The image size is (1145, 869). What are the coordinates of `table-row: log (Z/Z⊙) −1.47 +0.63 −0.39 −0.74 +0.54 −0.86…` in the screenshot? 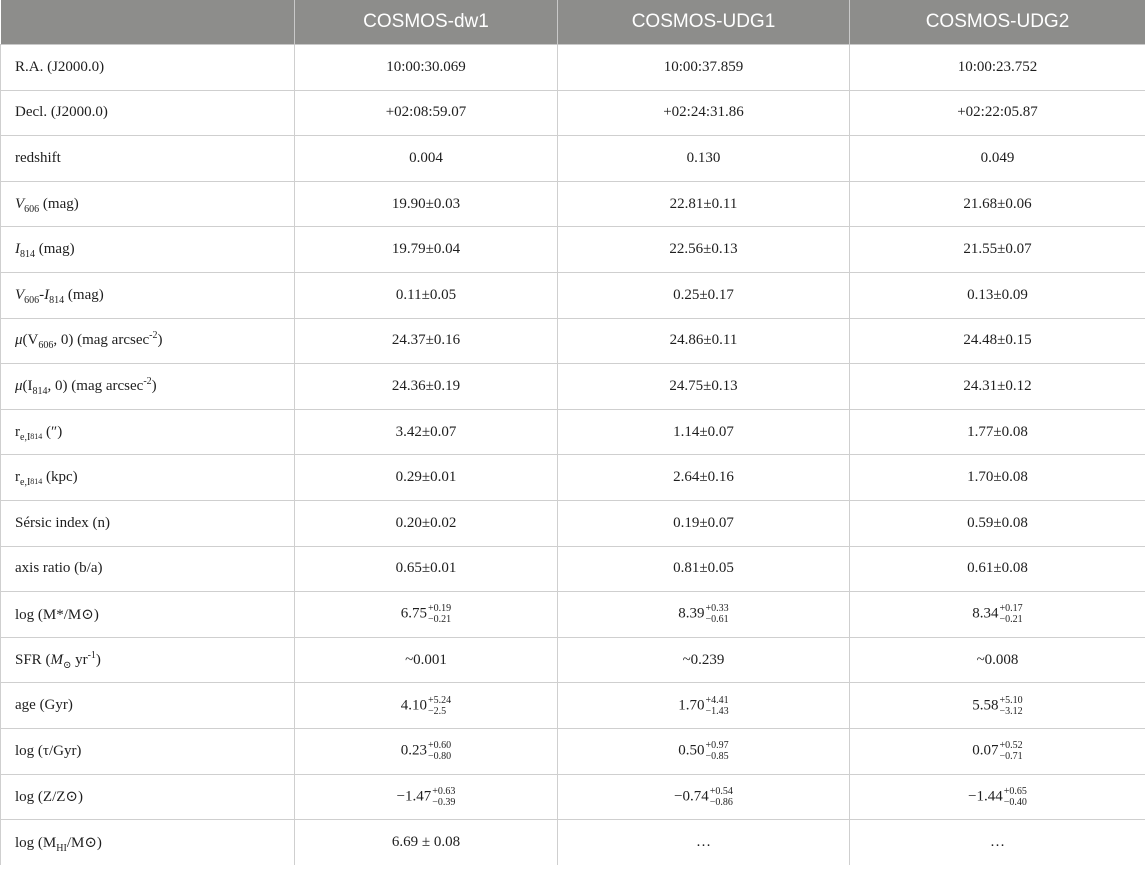 It's located at (572, 797).